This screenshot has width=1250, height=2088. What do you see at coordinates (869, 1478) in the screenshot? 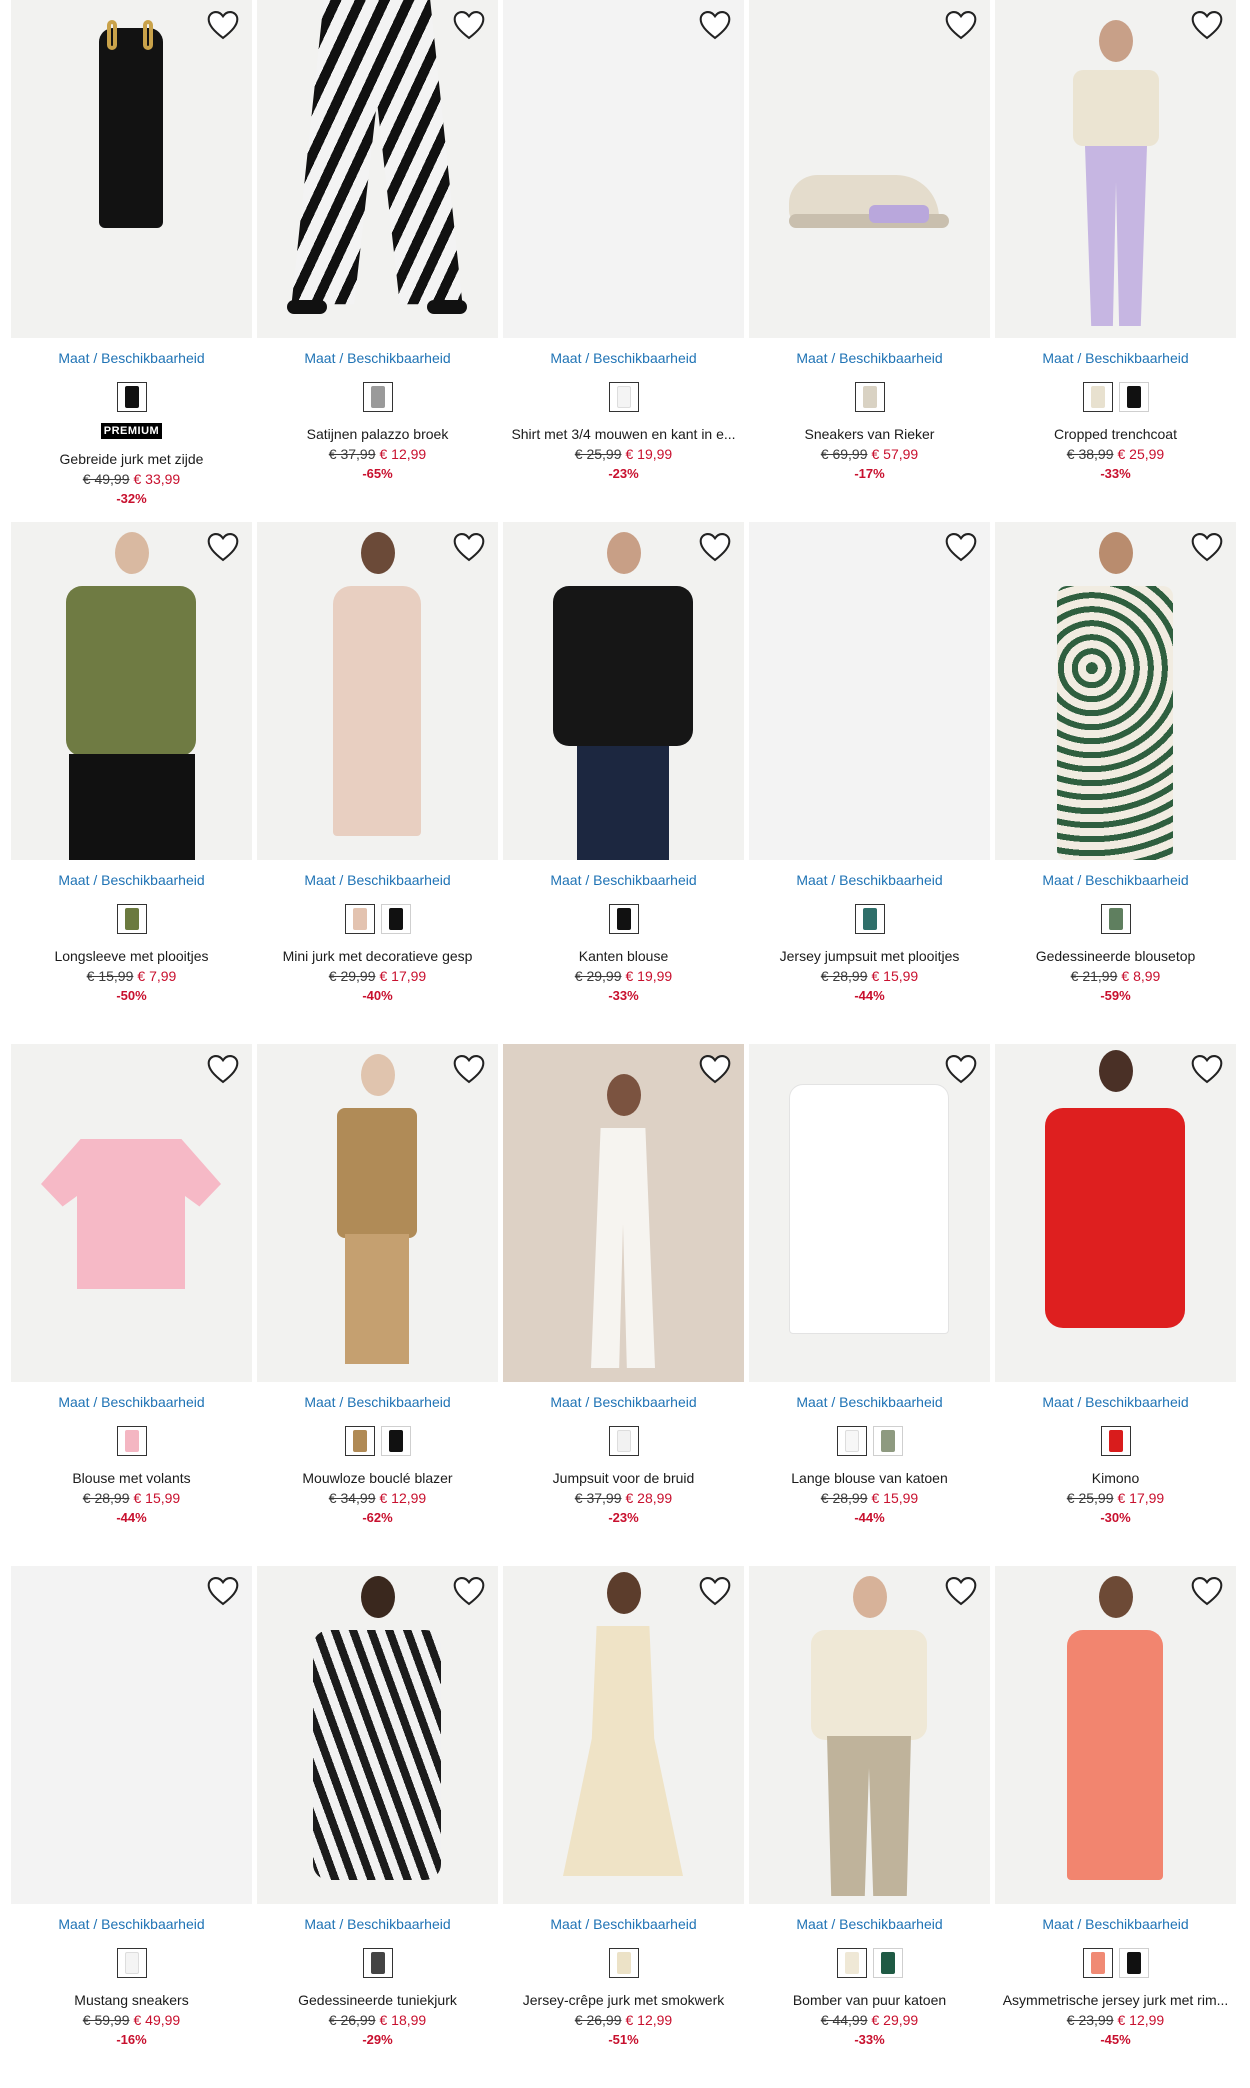
I see `product-name: Lange blouse van katoen` at bounding box center [869, 1478].